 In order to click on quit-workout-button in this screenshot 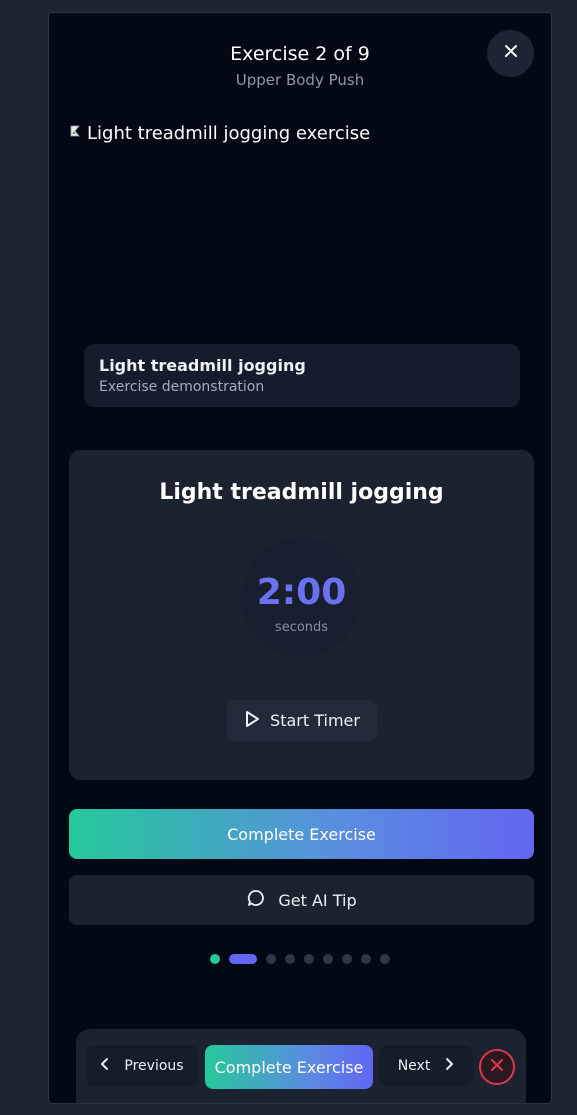, I will do `click(497, 1067)`.